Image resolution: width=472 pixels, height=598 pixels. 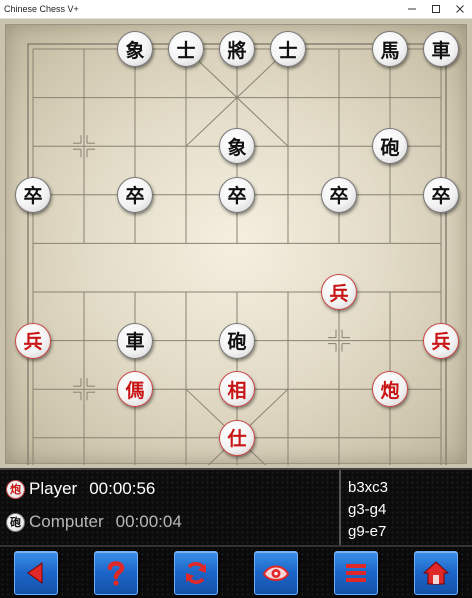 I want to click on menu-icon, so click(x=356, y=572).